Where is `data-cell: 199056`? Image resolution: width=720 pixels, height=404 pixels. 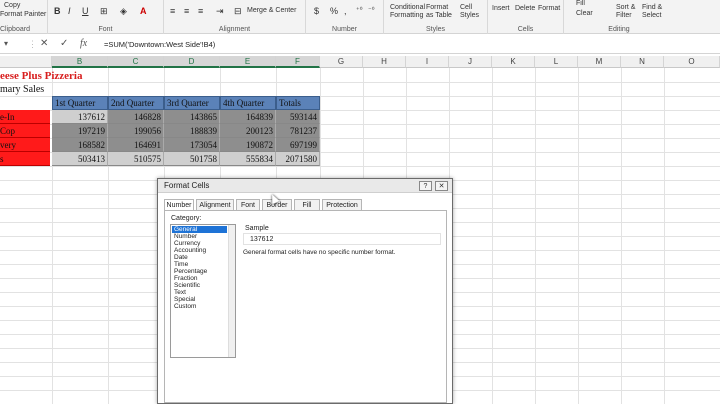
data-cell: 199056 is located at coordinates (136, 131).